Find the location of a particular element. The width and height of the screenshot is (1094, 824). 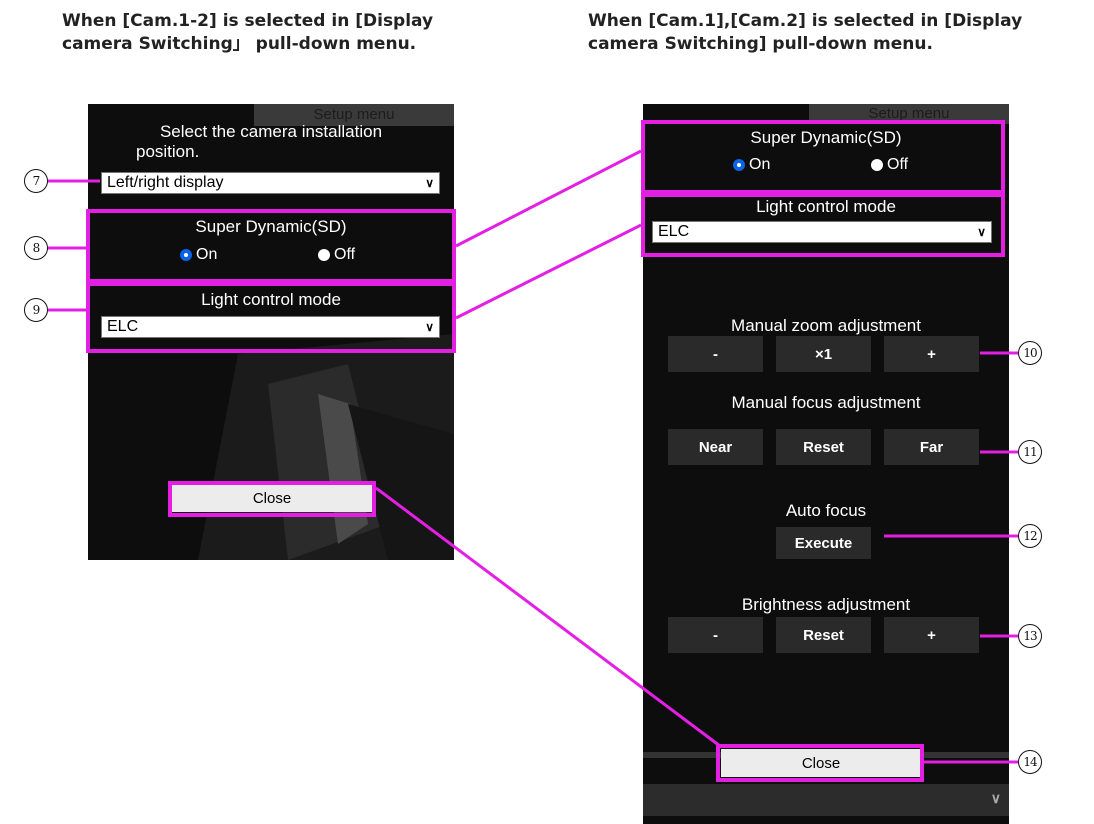

callout-10: 10 is located at coordinates (1030, 353).